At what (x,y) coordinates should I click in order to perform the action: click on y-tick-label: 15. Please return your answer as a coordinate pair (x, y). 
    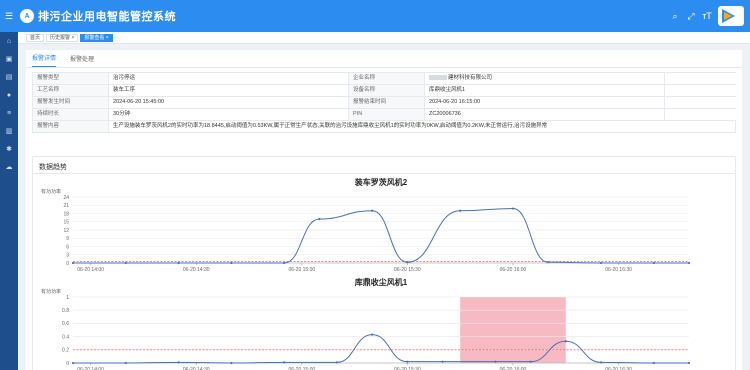
    Looking at the image, I should click on (66, 223).